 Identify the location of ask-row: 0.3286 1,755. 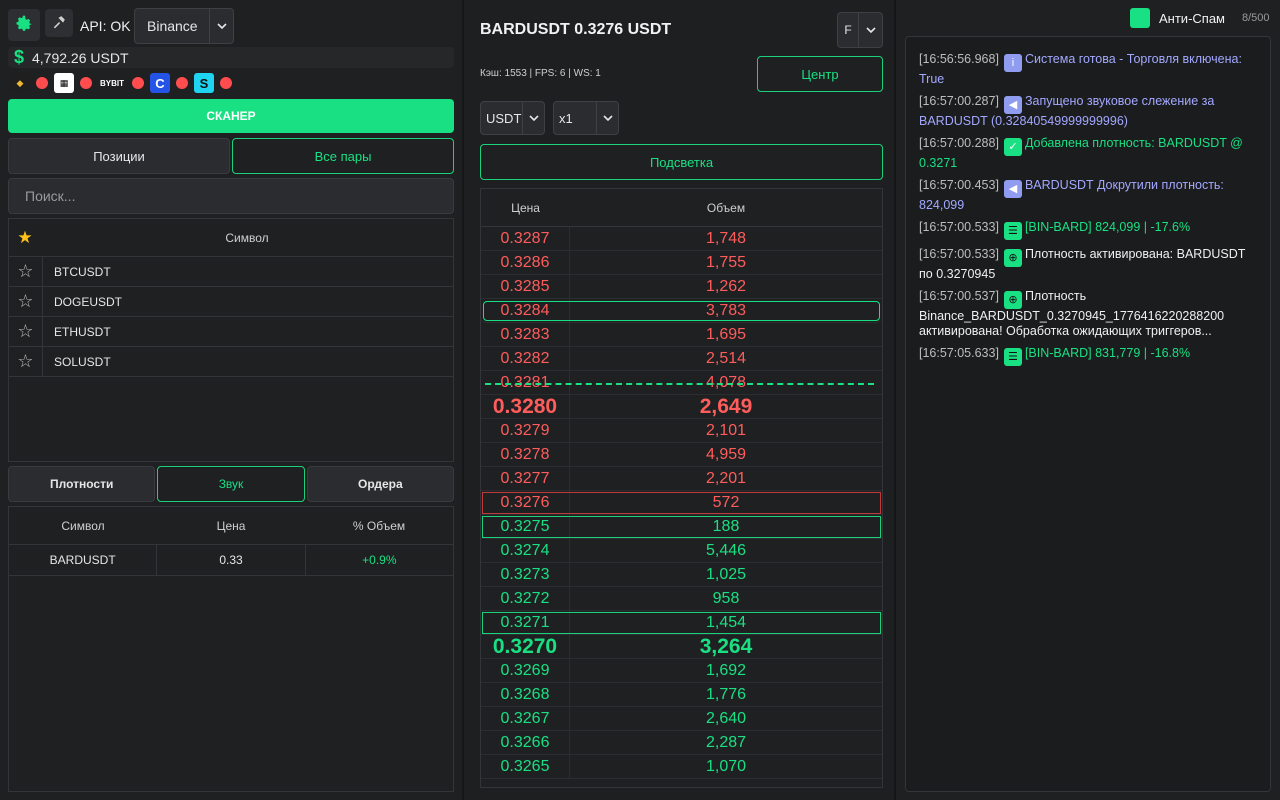
(681, 263).